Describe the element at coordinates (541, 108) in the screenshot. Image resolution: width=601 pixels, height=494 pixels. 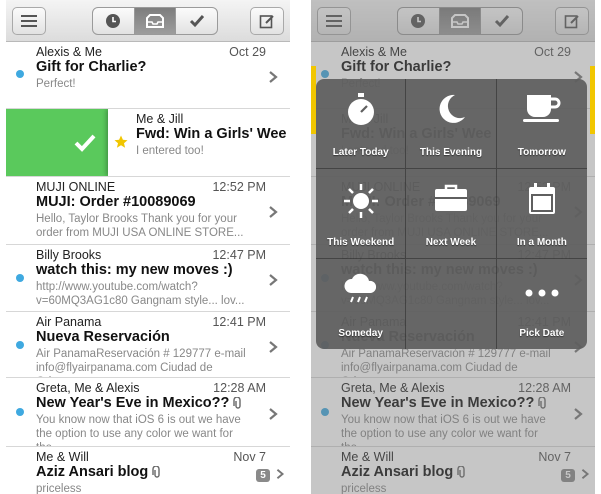
I see `coffee-cup-icon` at that location.